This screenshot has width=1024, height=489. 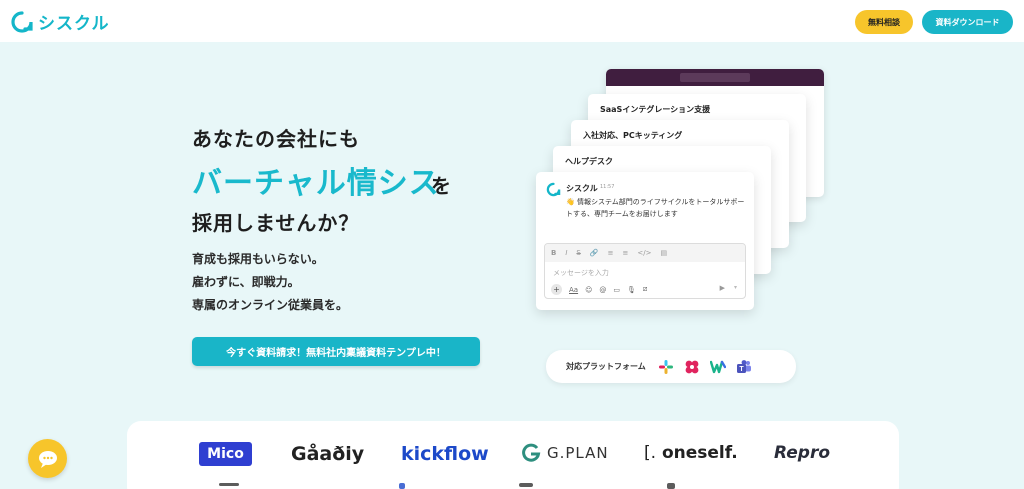 What do you see at coordinates (602, 290) in the screenshot?
I see `mention-icon: @` at bounding box center [602, 290].